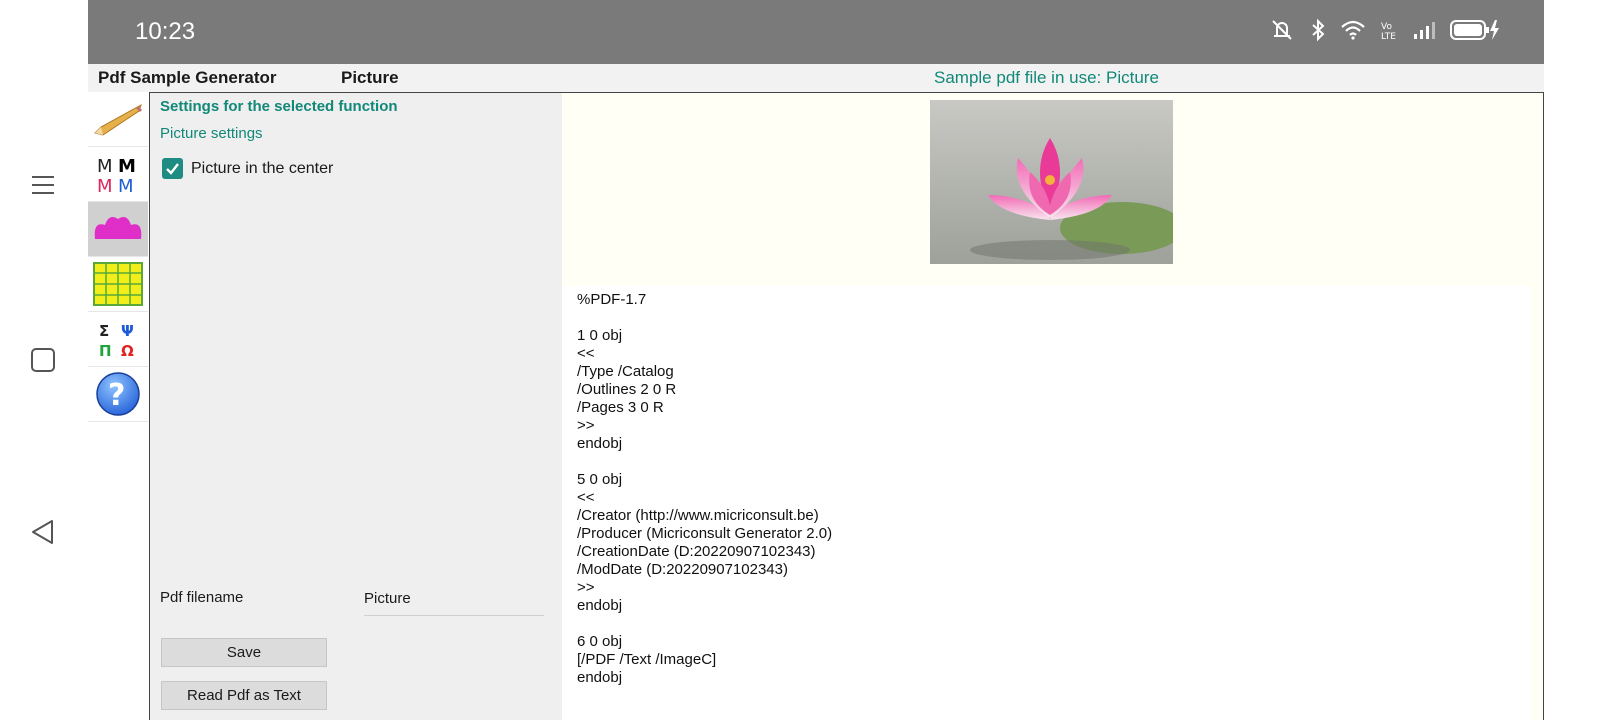  I want to click on table-grid-icon, so click(118, 284).